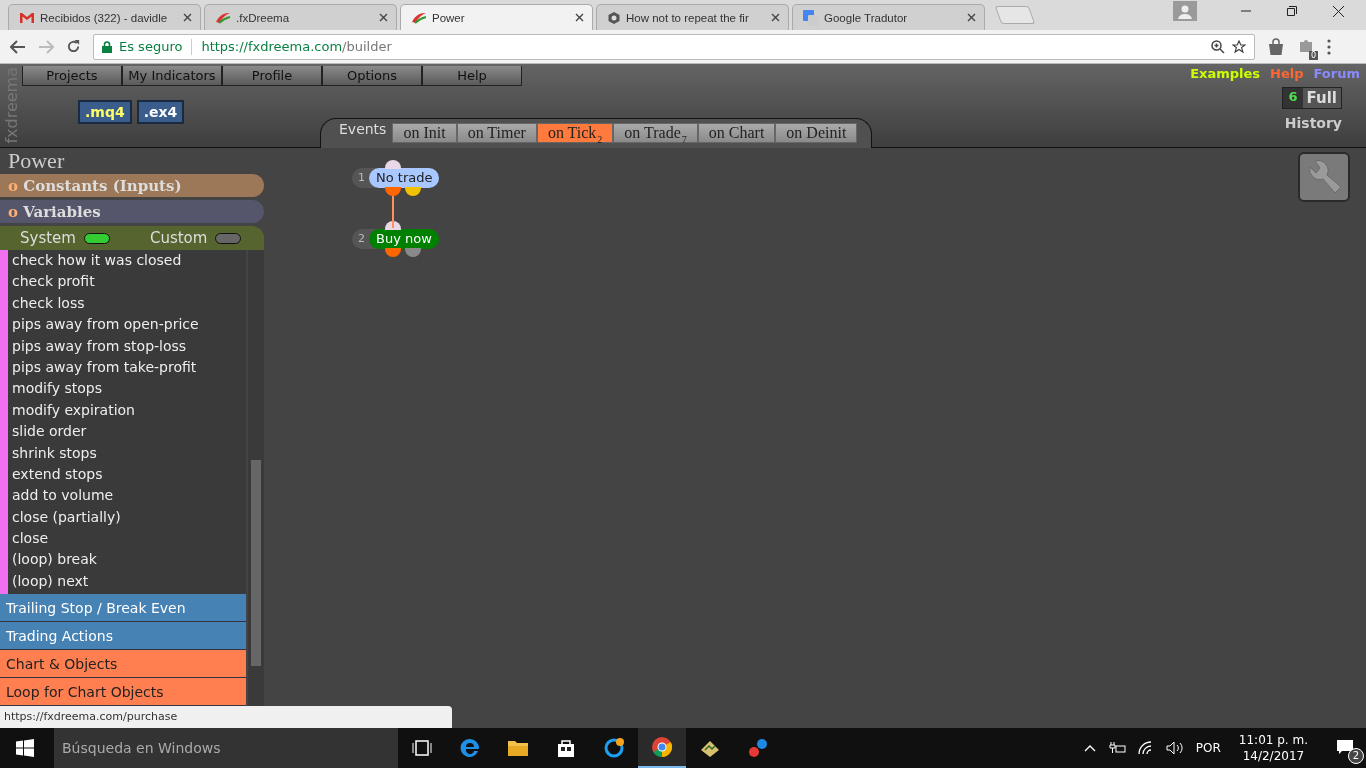 The height and width of the screenshot is (768, 1366). Describe the element at coordinates (496, 133) in the screenshot. I see `event-tab: on Timer` at that location.